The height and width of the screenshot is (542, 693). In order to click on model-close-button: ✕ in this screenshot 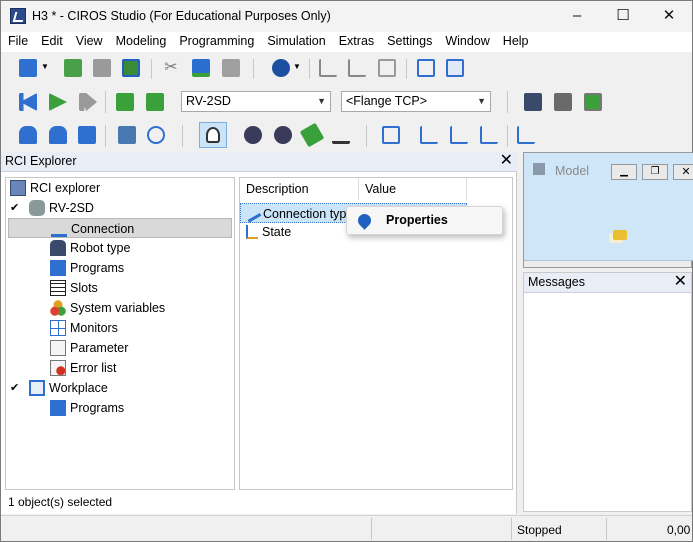, I will do `click(683, 172)`.